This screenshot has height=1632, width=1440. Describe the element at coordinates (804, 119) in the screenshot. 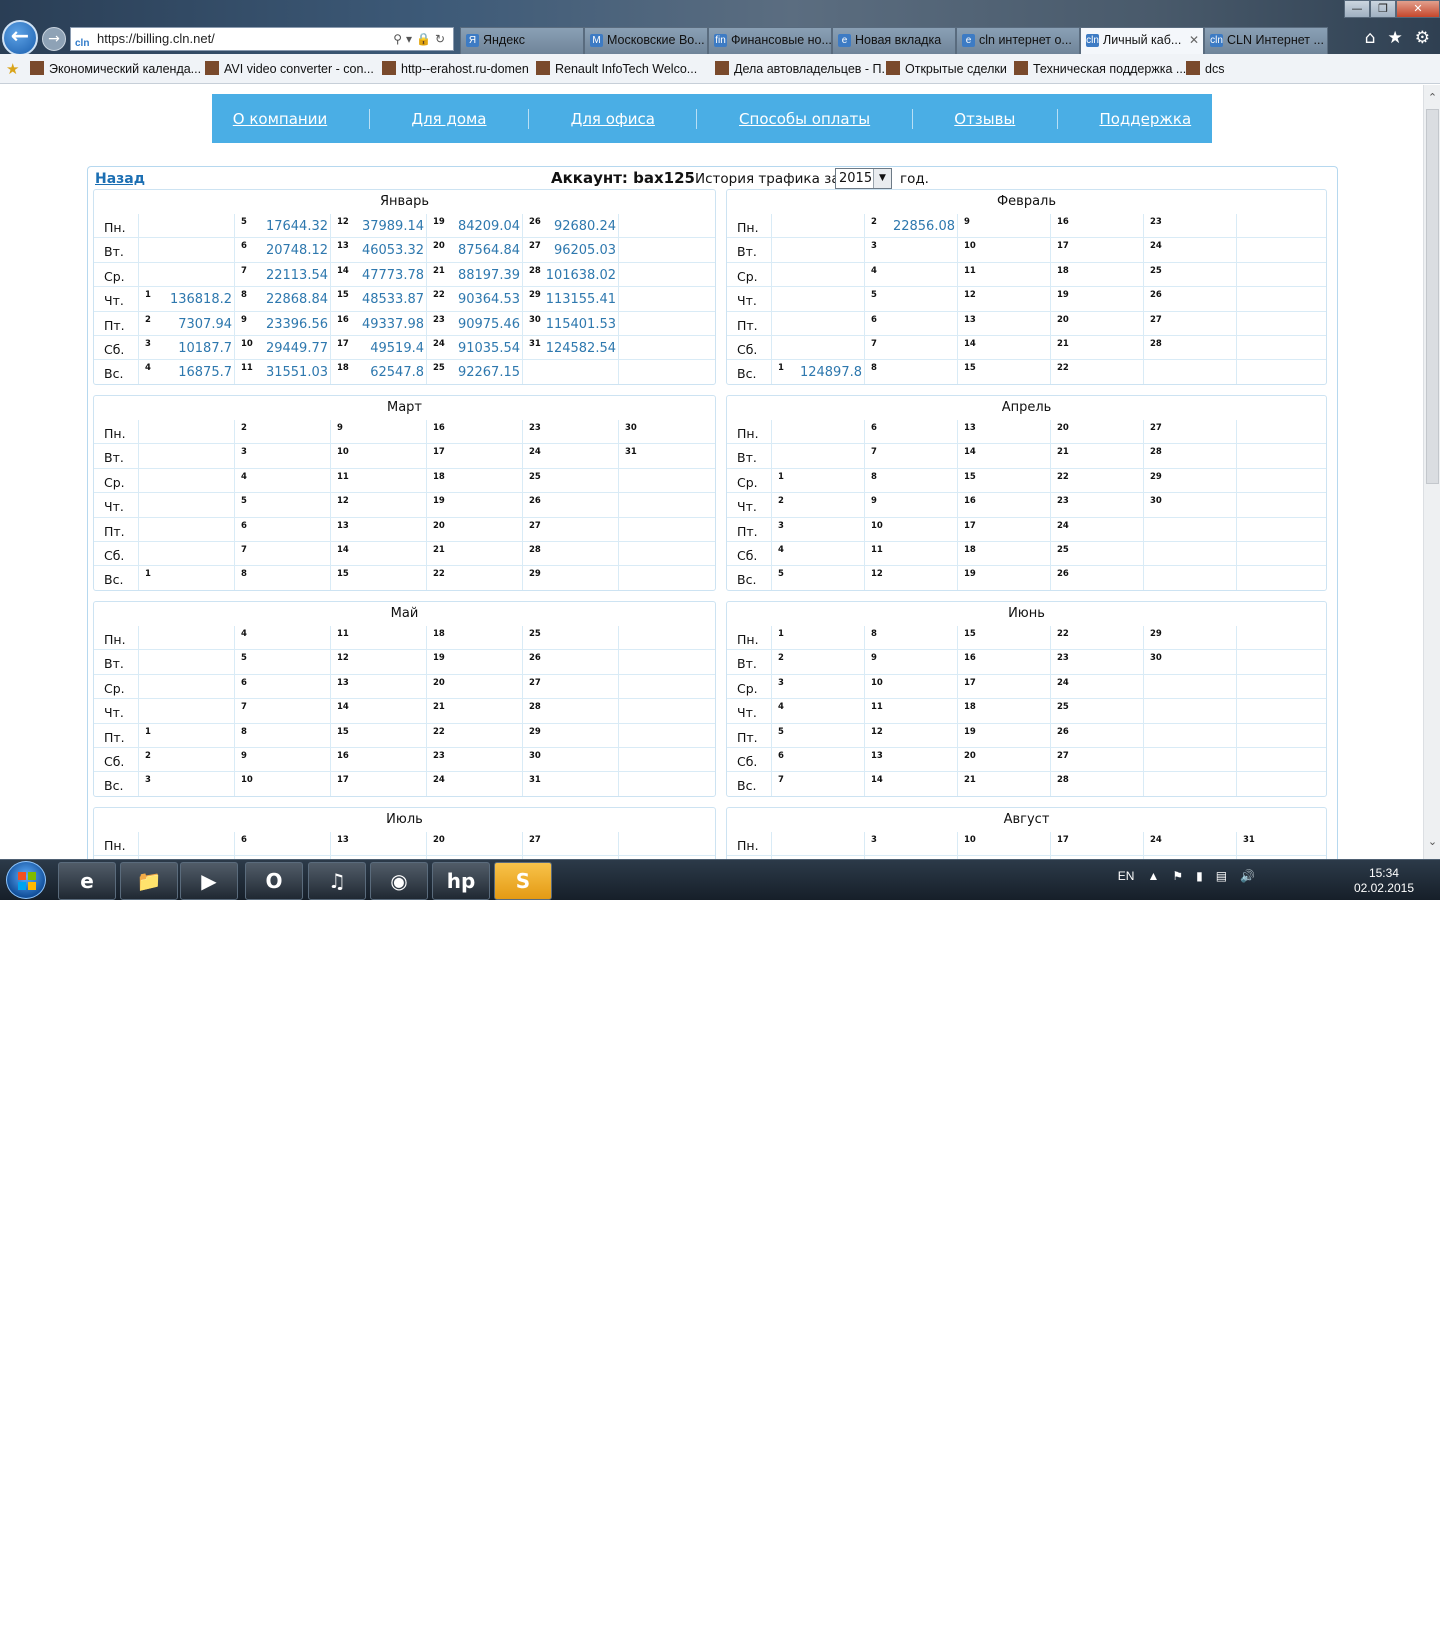

I see `menu-item: Способы оплаты` at that location.